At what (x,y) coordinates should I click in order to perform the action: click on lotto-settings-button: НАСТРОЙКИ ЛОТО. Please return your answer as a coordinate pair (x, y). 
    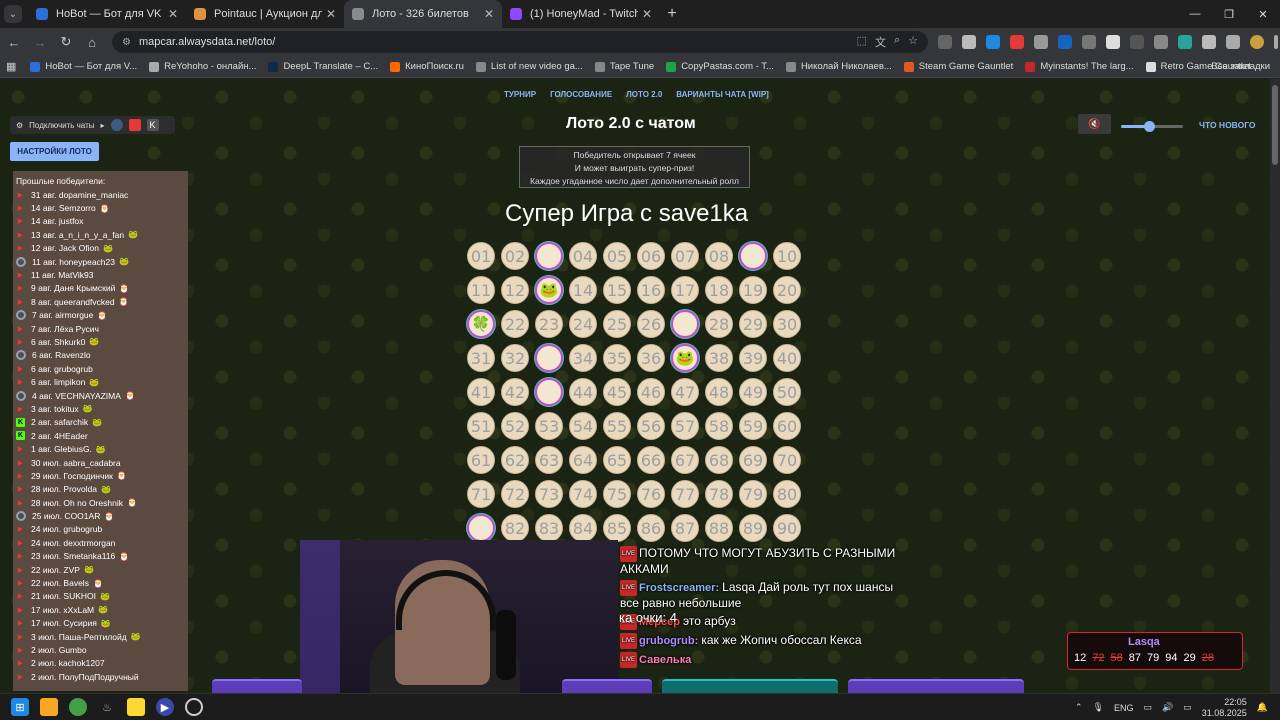
    Looking at the image, I should click on (54, 151).